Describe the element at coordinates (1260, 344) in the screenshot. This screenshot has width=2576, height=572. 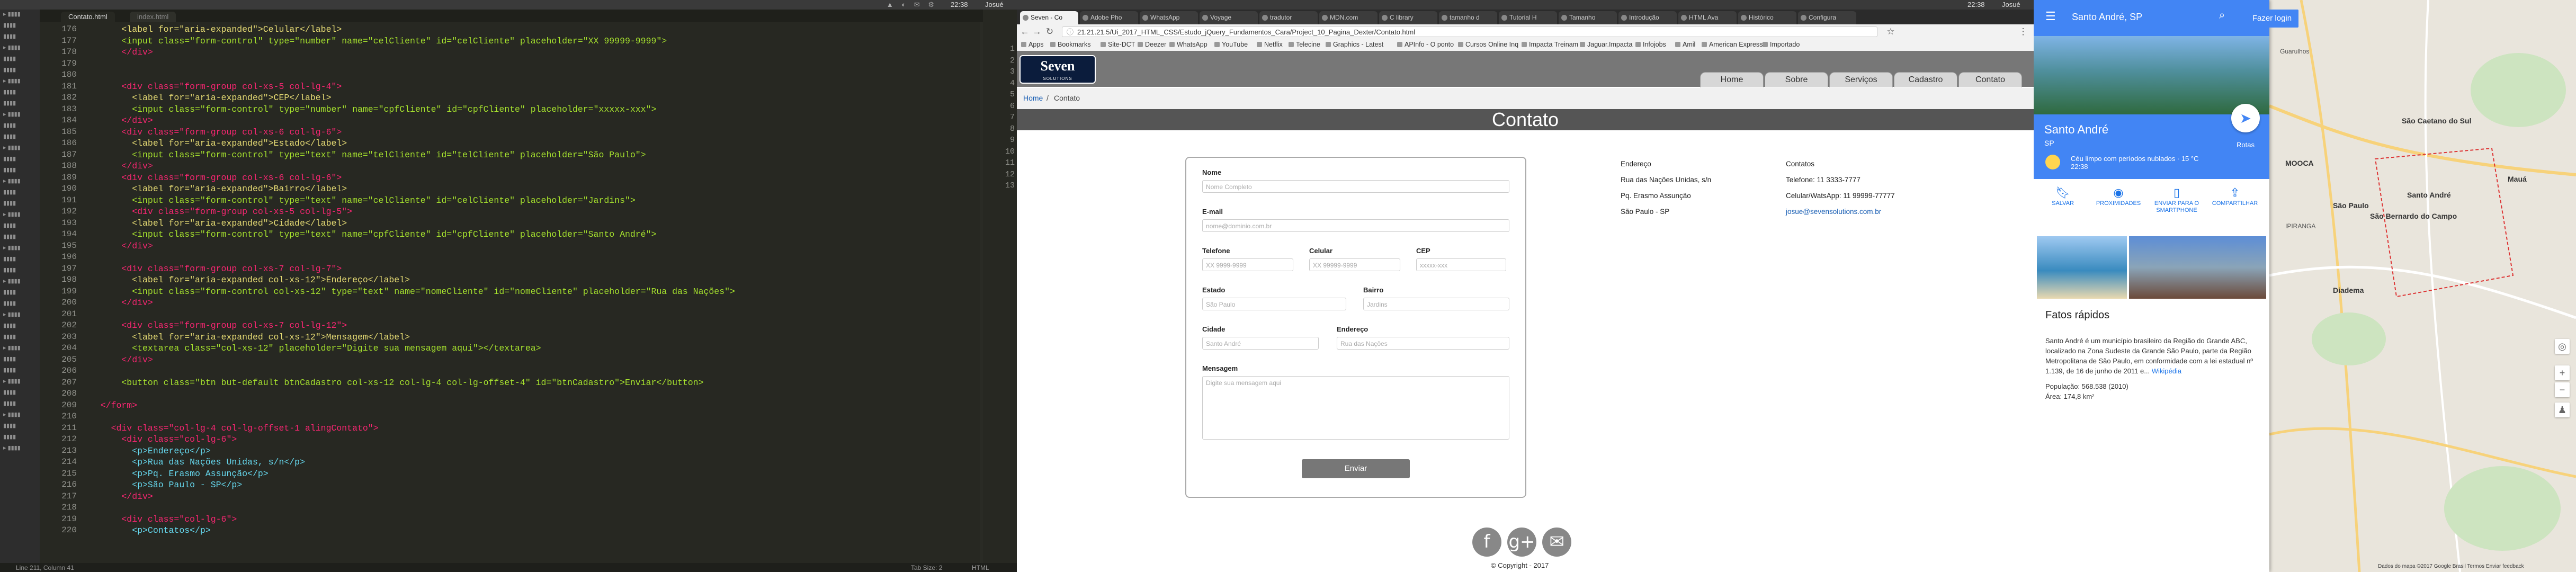
I see `cidade-input: Santo André` at that location.